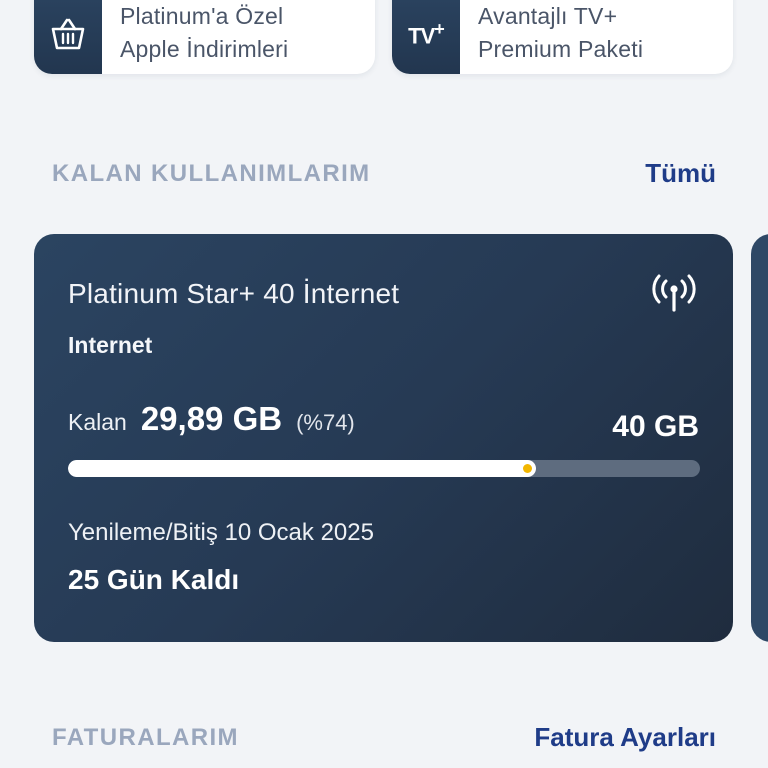 The width and height of the screenshot is (768, 768). Describe the element at coordinates (561, 49) in the screenshot. I see `promo-line2: Premium Paketi` at that location.